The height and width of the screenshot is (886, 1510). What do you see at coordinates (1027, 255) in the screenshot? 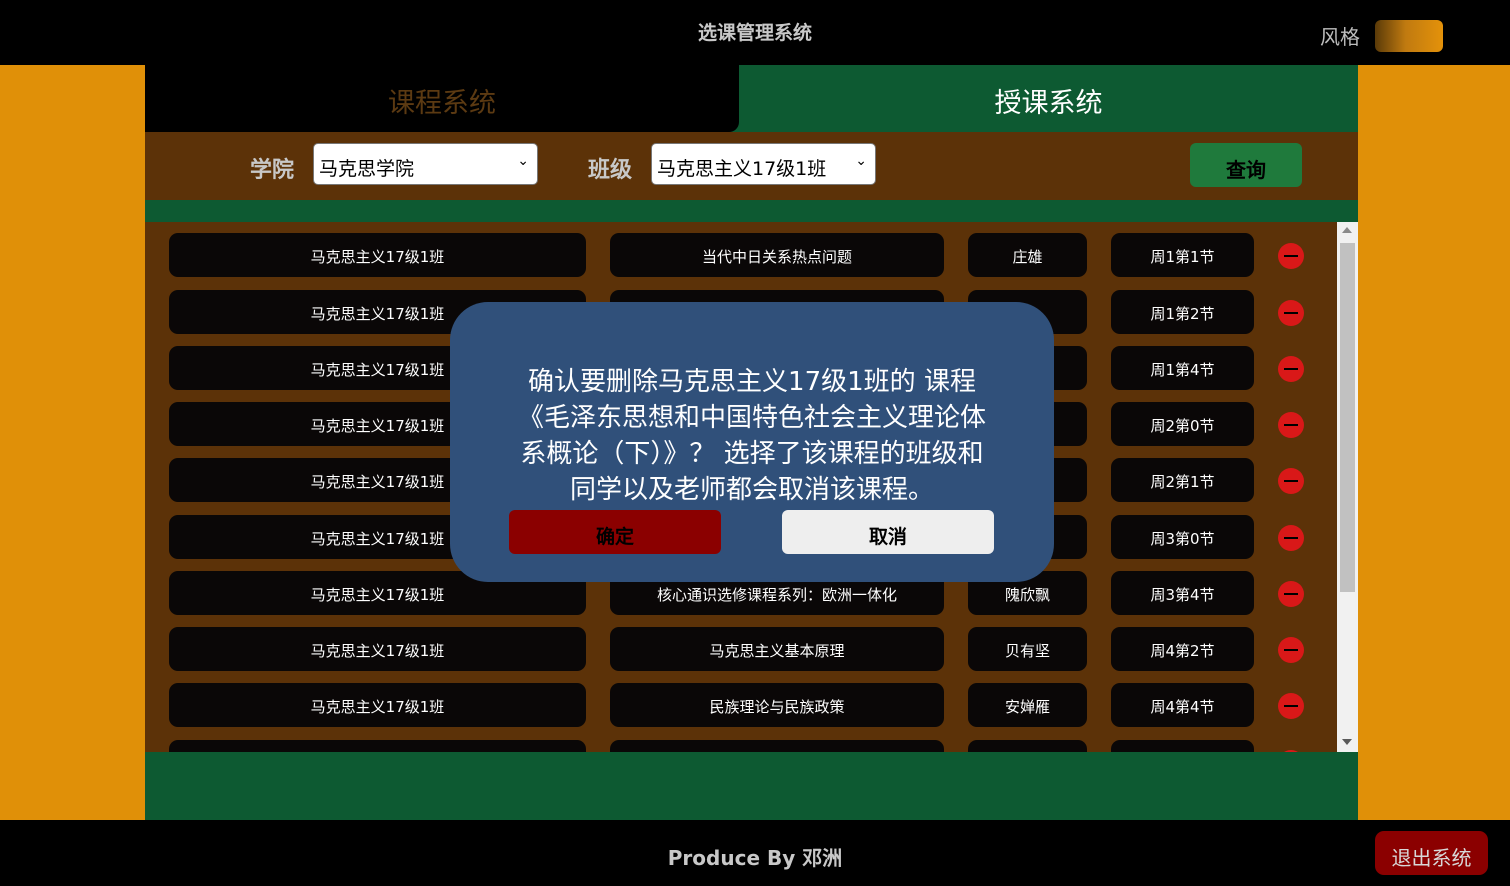
I see `teacher-cell: 庄雄` at bounding box center [1027, 255].